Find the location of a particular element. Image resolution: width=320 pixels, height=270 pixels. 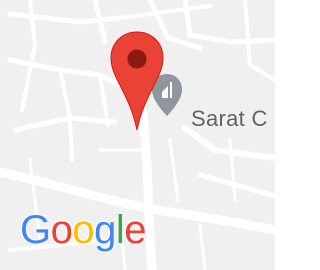

google-logo-letter: l is located at coordinates (120, 230).